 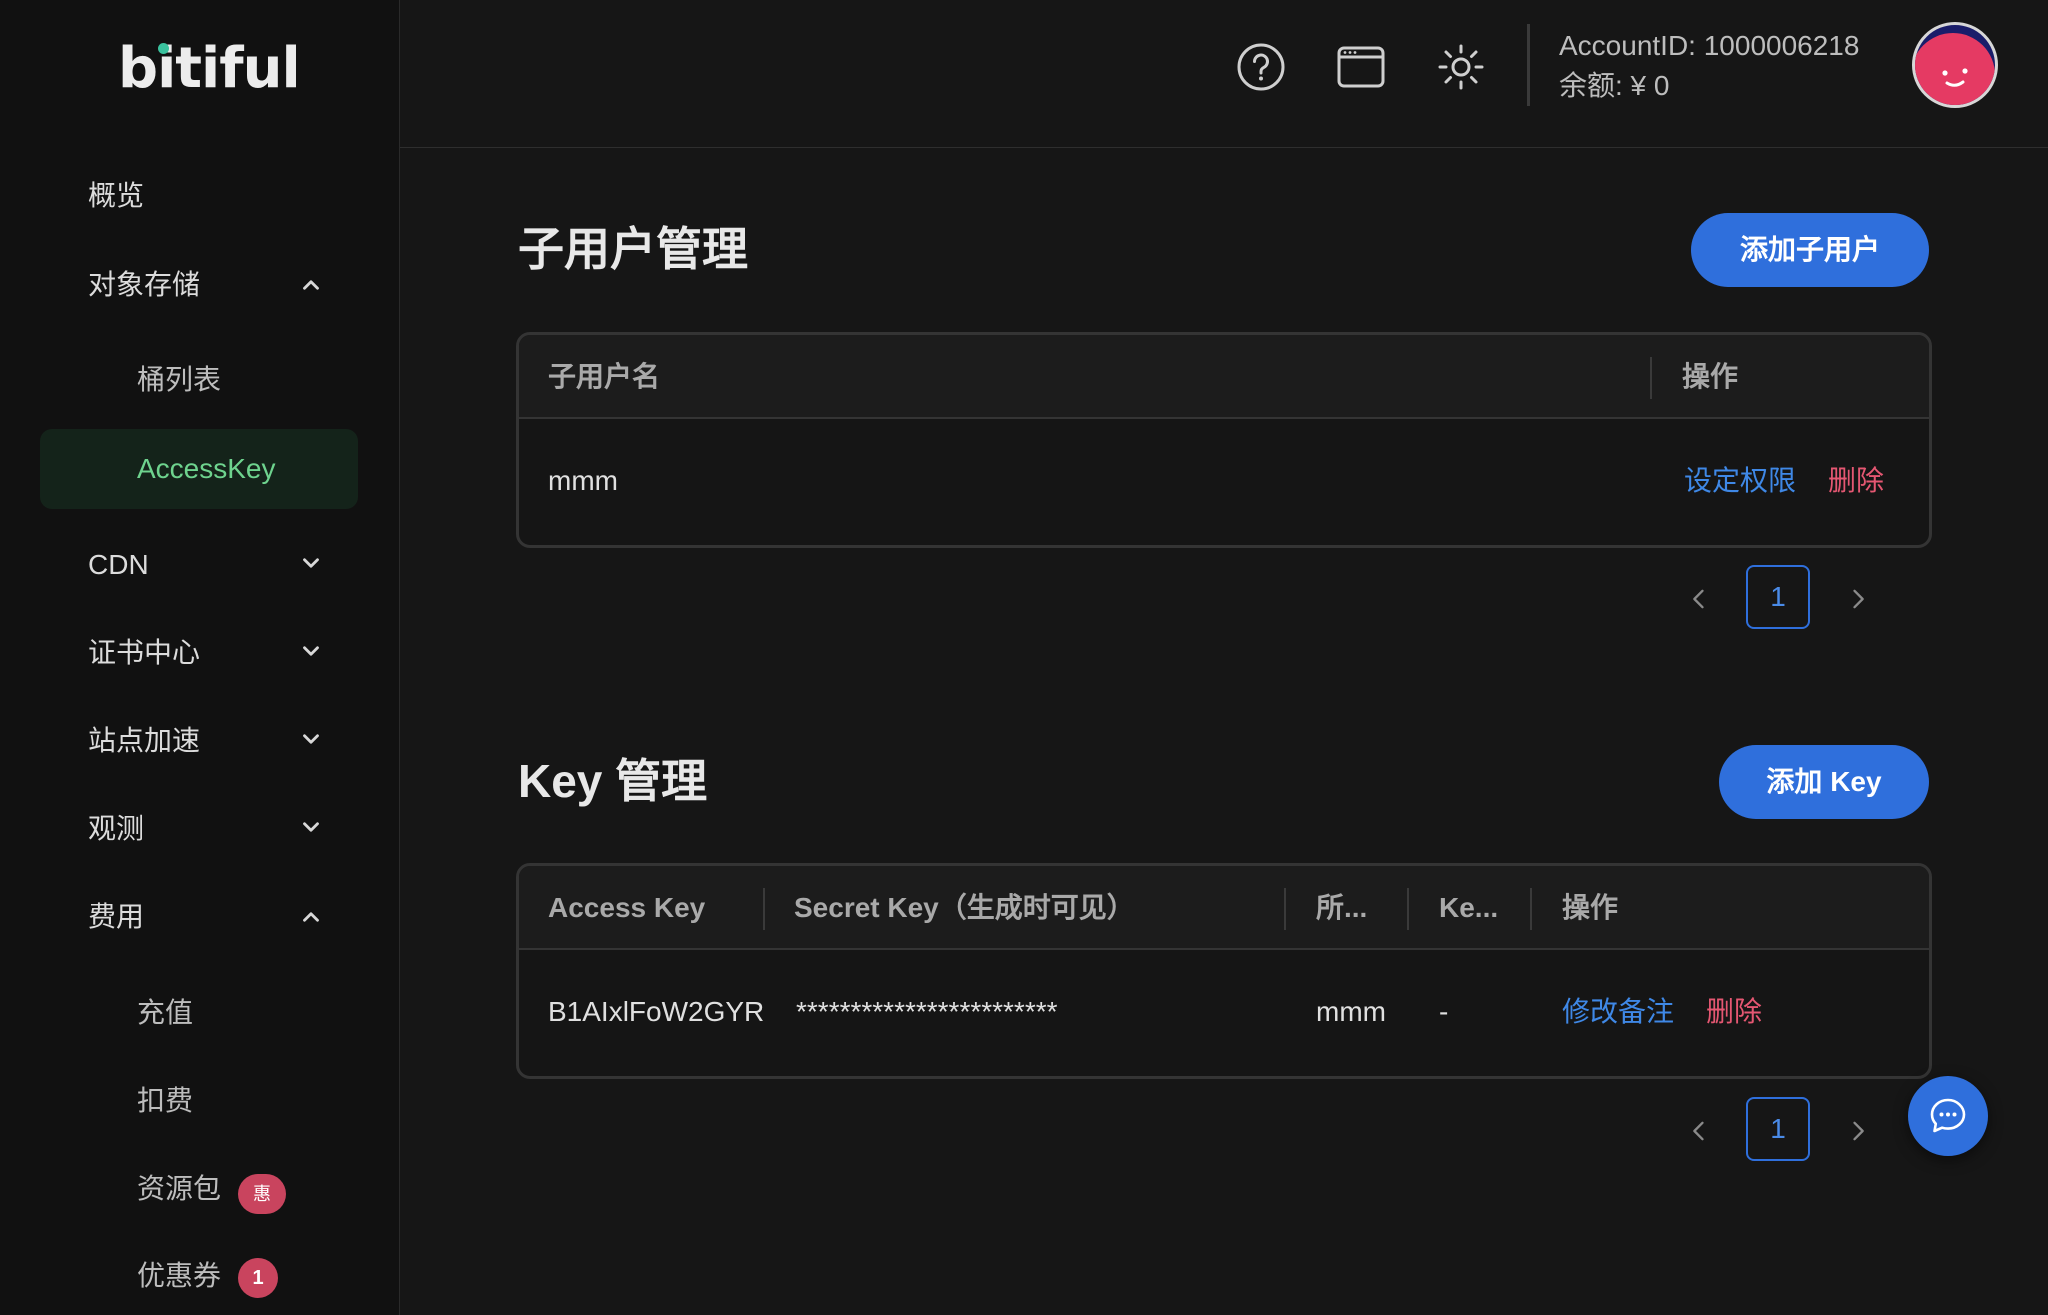 What do you see at coordinates (1614, 85) in the screenshot?
I see `account-balance: 余额: ¥ 0` at bounding box center [1614, 85].